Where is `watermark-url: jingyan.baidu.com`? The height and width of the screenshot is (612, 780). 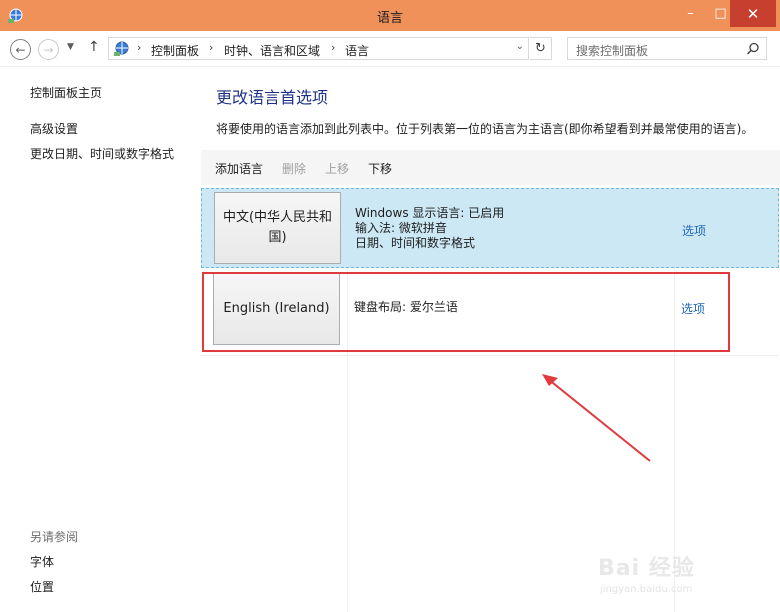 watermark-url: jingyan.baidu.com is located at coordinates (646, 589).